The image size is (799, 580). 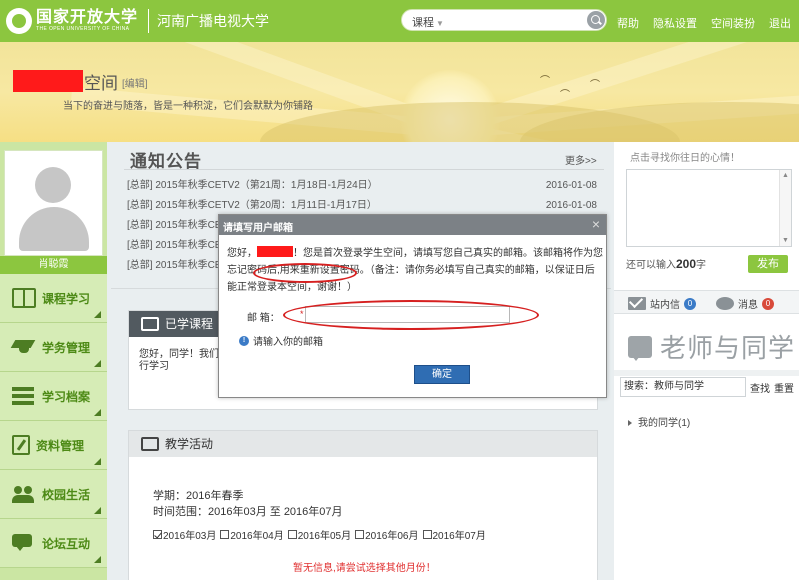 What do you see at coordinates (581, 159) in the screenshot?
I see `notice-more-link: 更多>>` at bounding box center [581, 159].